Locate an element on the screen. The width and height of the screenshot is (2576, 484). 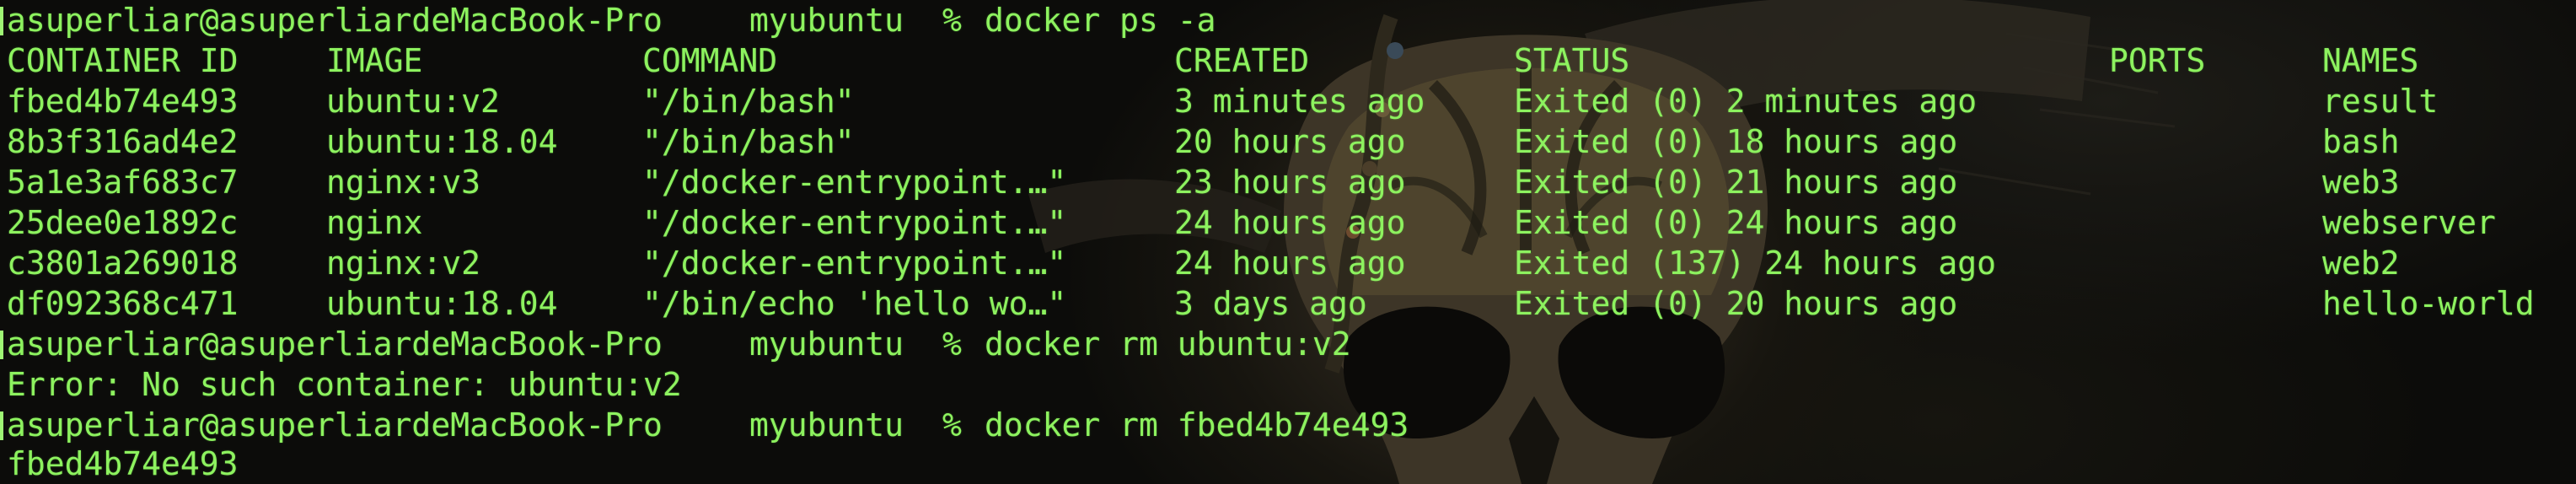
error-message: Error: No such container: ubuntu:v2 is located at coordinates (344, 384).